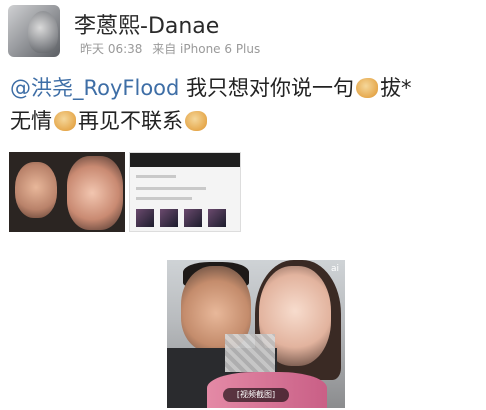 The height and width of the screenshot is (410, 486). I want to click on post-username: 李蒽熙-Danae, so click(146, 24).